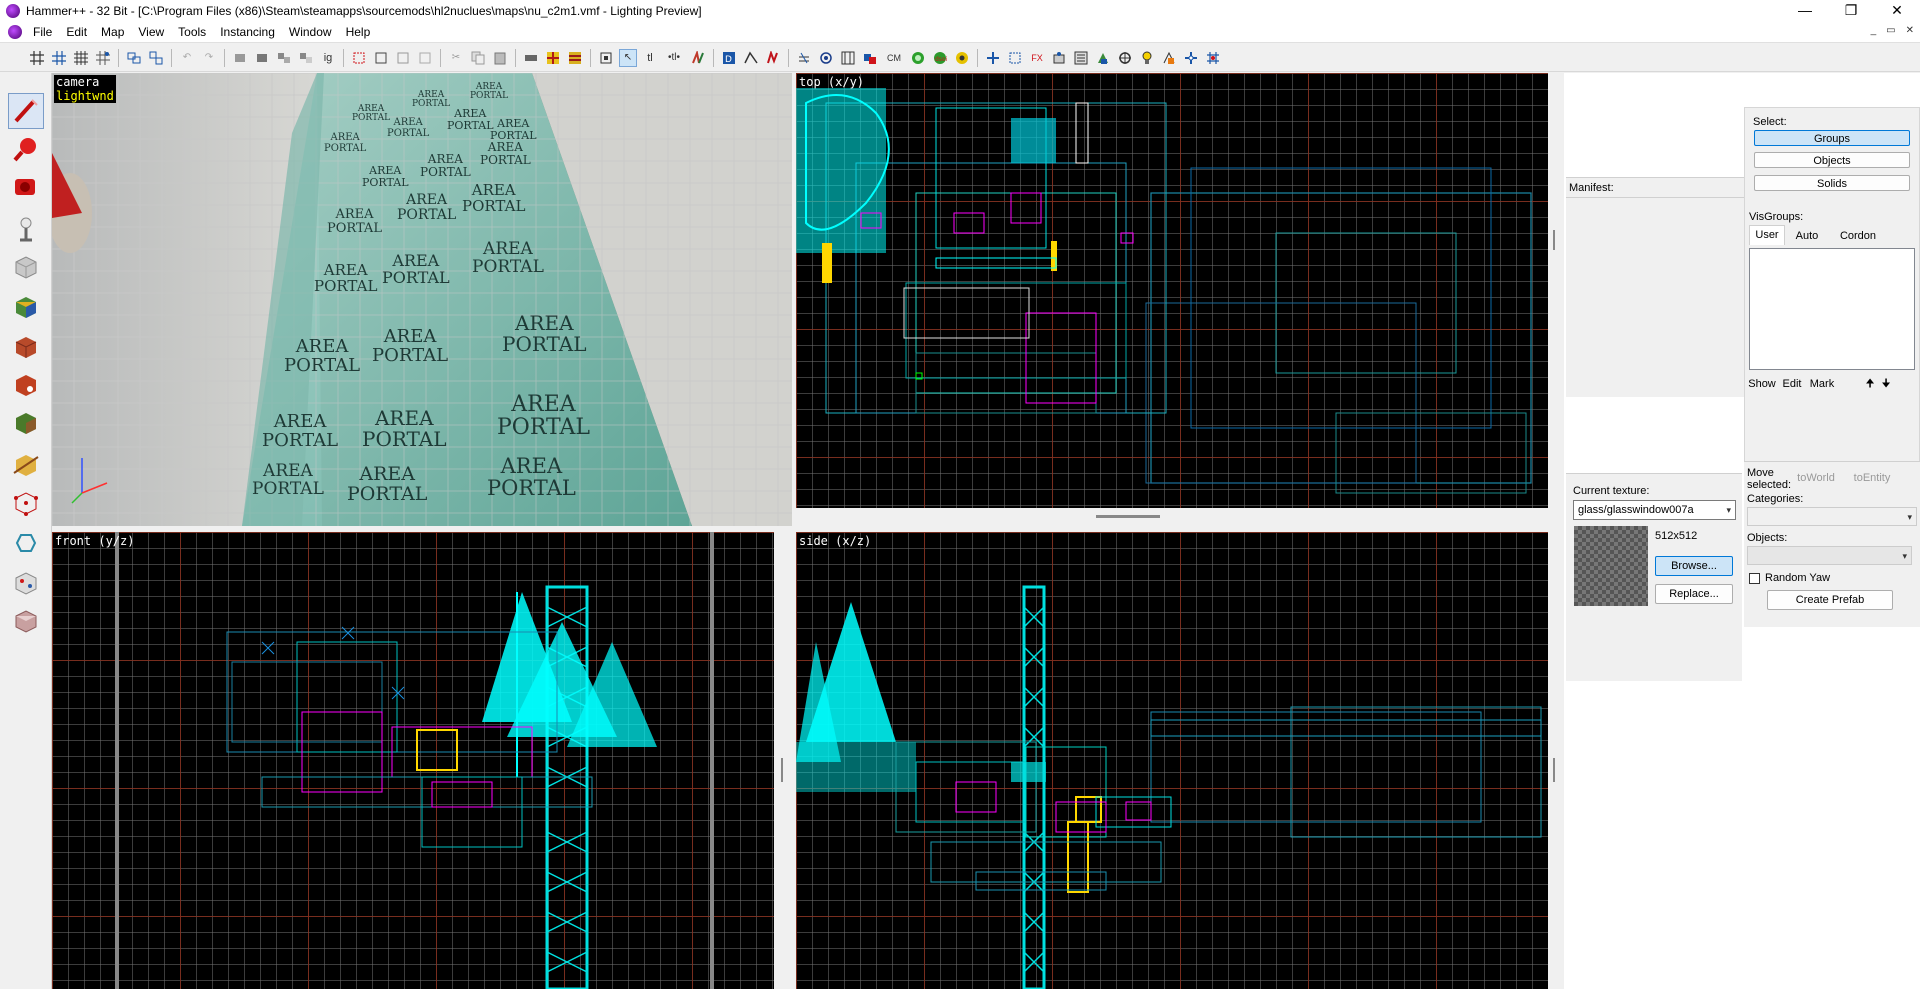 Image resolution: width=1920 pixels, height=989 pixels. What do you see at coordinates (993, 58) in the screenshot?
I see `model-collision-icon` at bounding box center [993, 58].